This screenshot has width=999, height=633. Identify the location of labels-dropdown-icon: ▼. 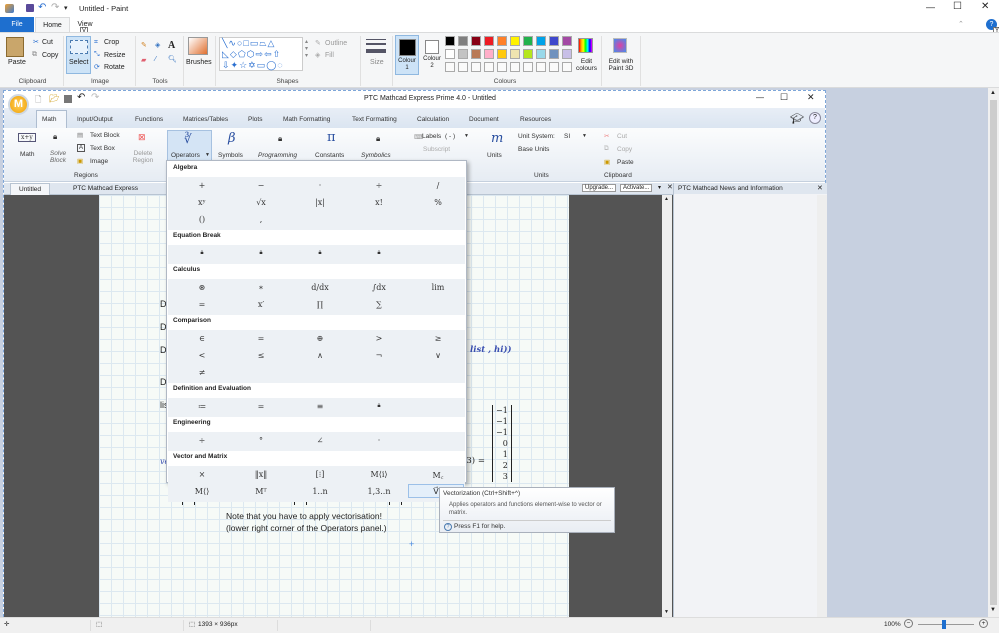
(466, 136).